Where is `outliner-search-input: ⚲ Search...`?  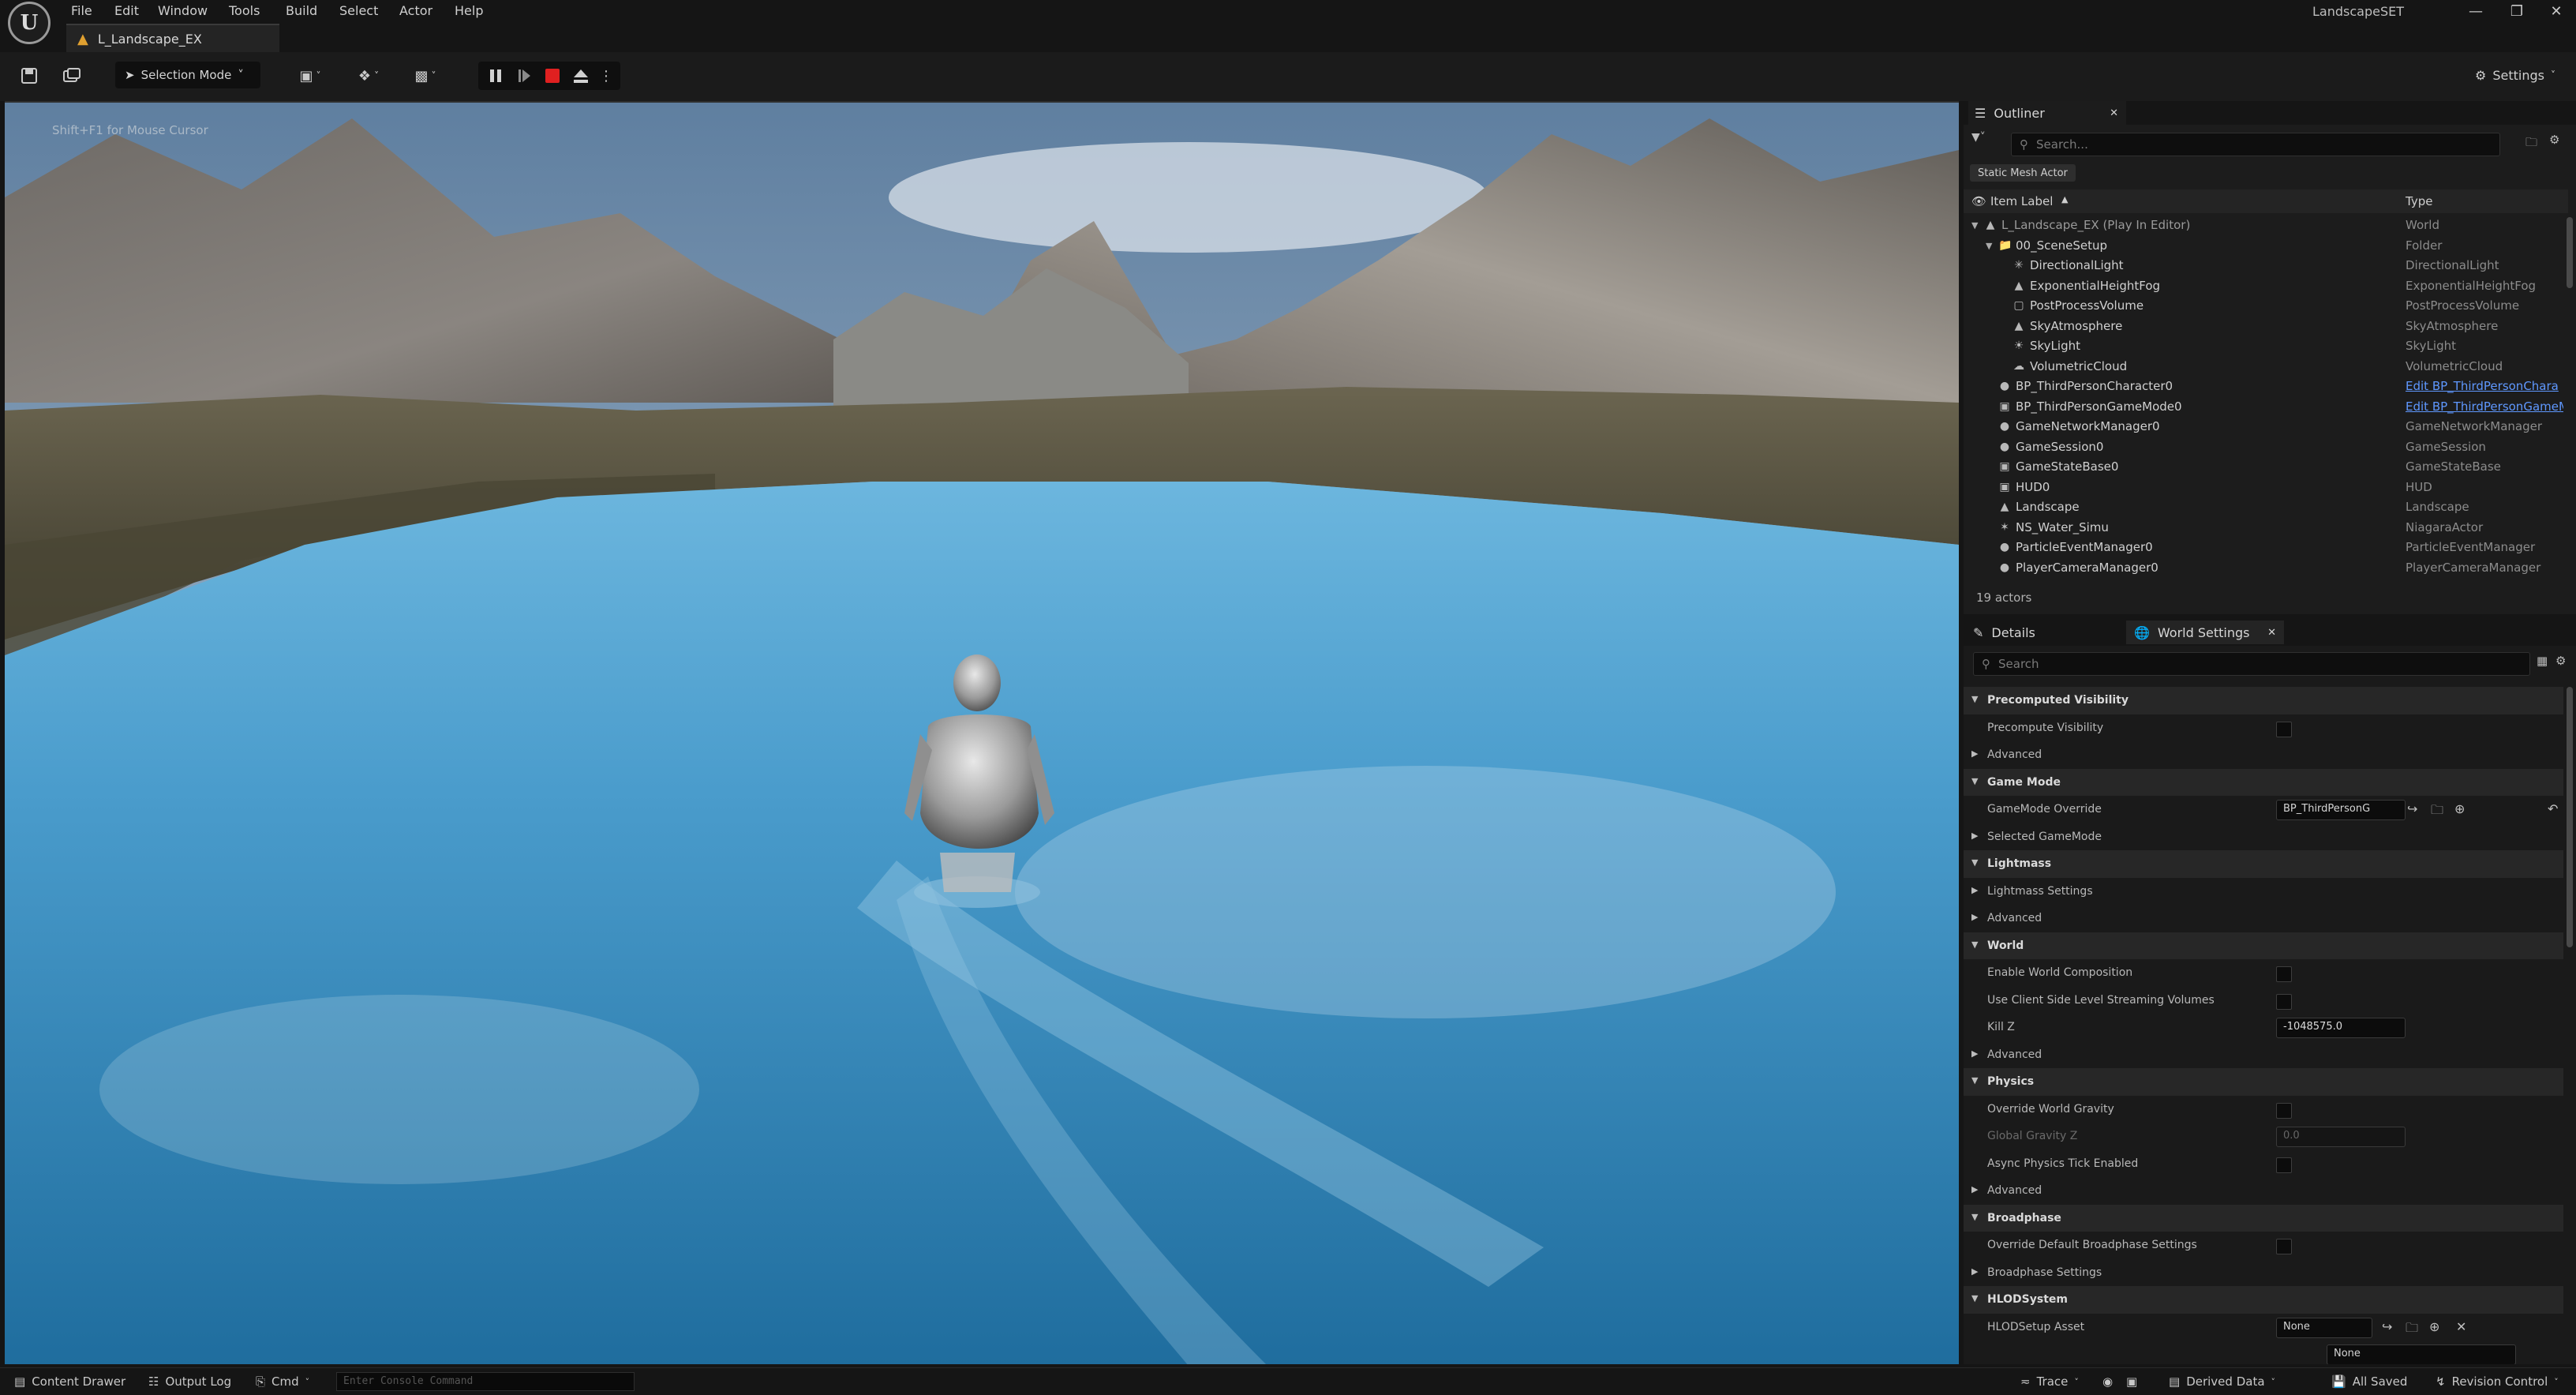 outliner-search-input: ⚲ Search... is located at coordinates (2255, 144).